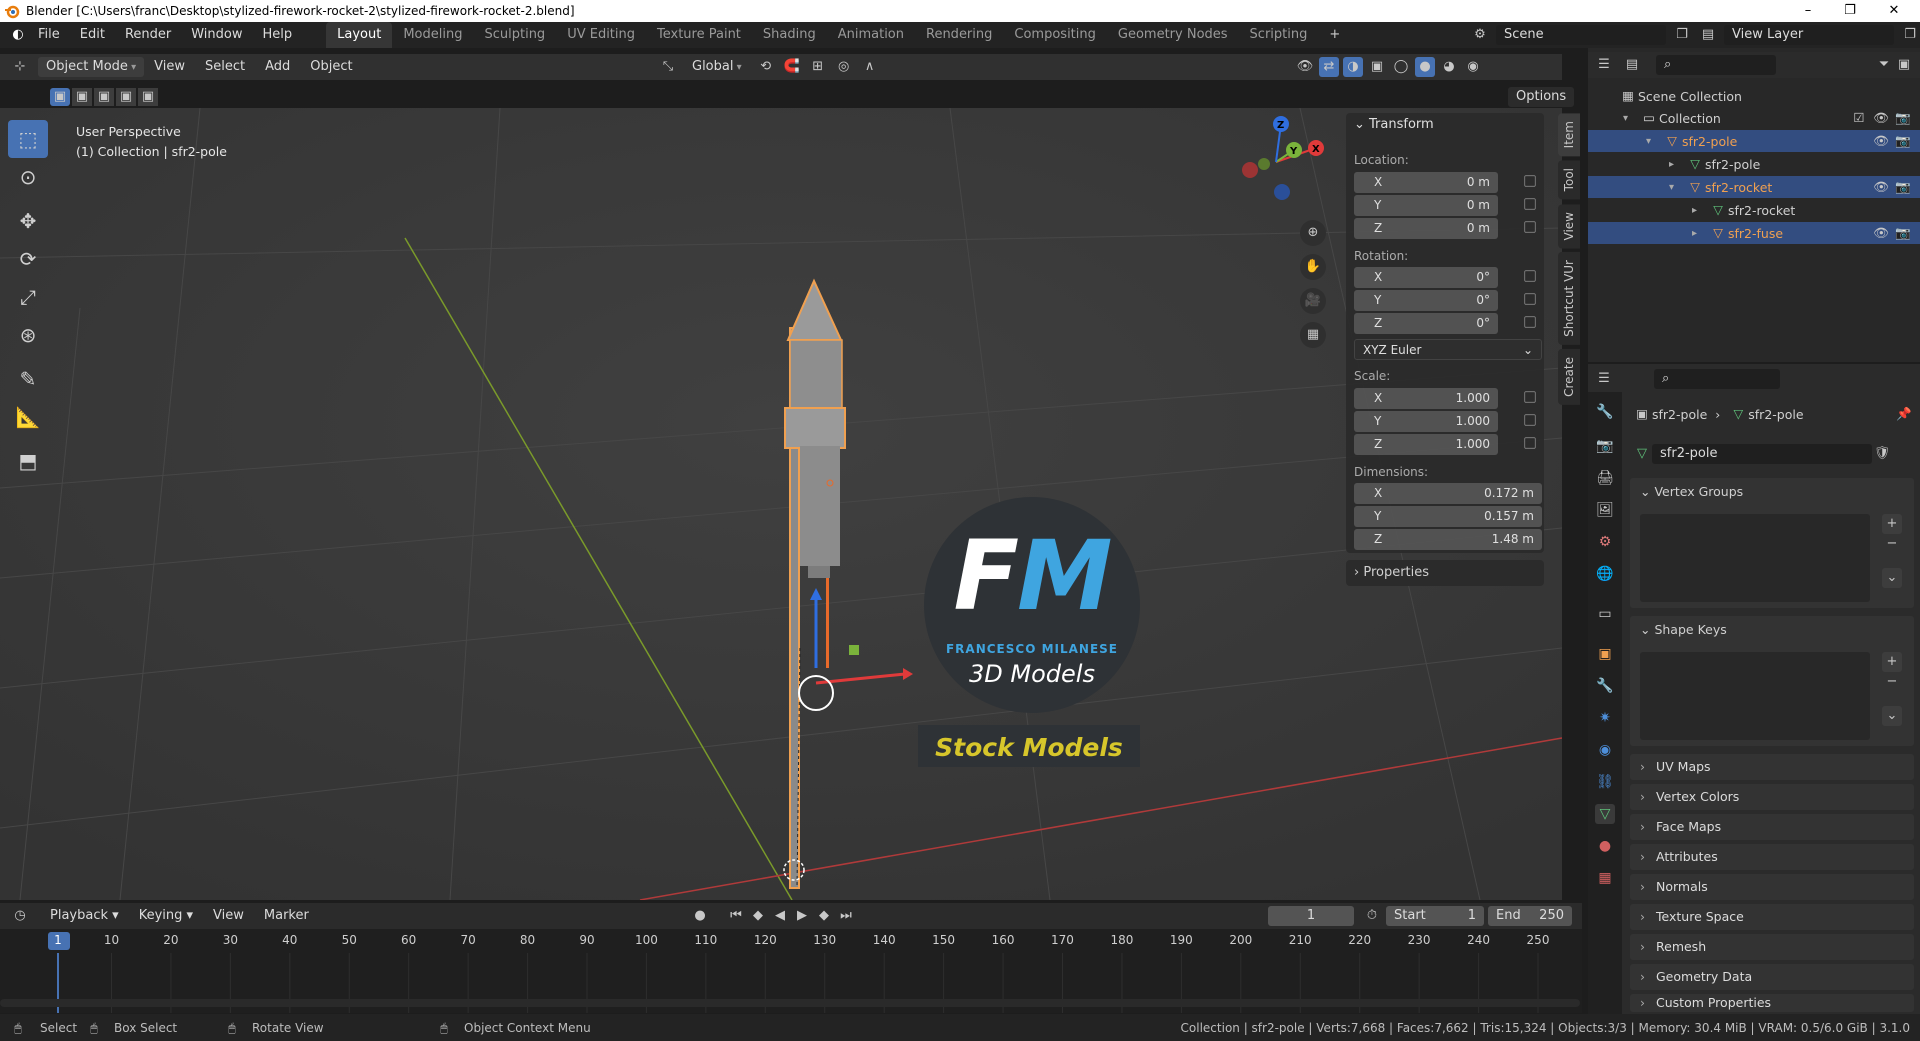 This screenshot has width=1920, height=1041. Describe the element at coordinates (60, 97) in the screenshot. I see `select-new-icon: ▣` at that location.